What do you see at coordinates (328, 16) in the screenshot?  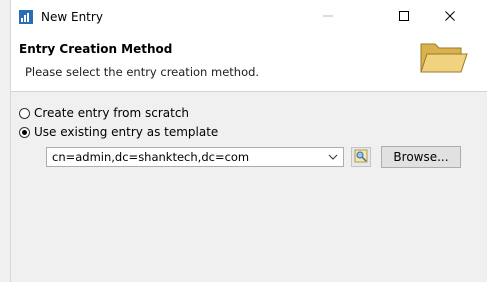 I see `minimize-icon` at bounding box center [328, 16].